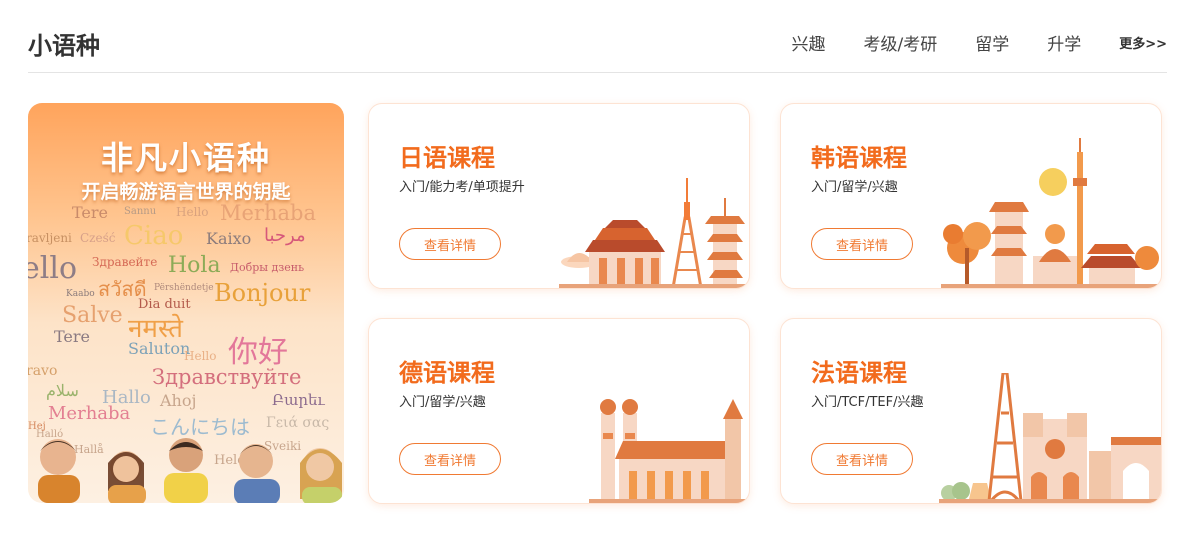  What do you see at coordinates (859, 373) in the screenshot?
I see `course-title: 法语课程` at bounding box center [859, 373].